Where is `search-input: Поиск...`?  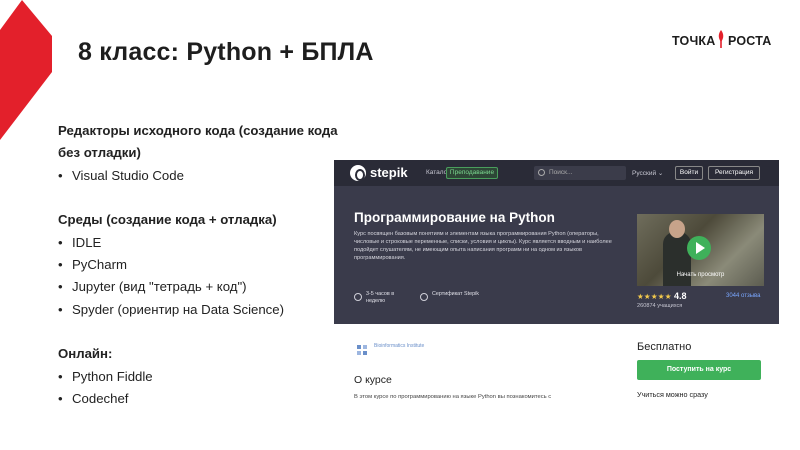 search-input: Поиск... is located at coordinates (580, 173).